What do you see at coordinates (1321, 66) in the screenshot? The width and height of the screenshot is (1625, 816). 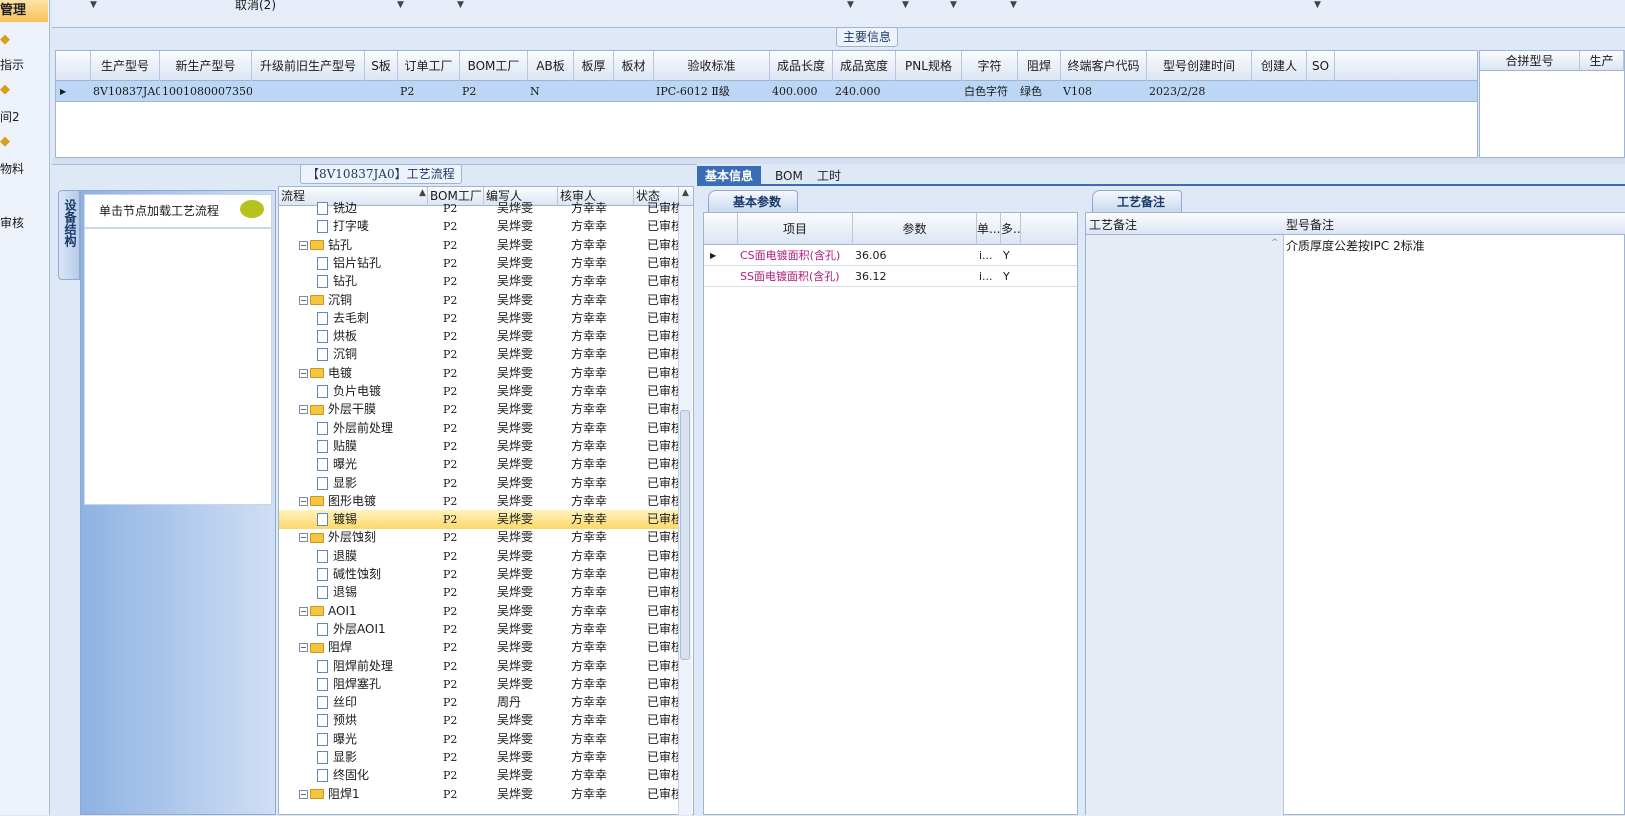 I see `column-header: SO` at bounding box center [1321, 66].